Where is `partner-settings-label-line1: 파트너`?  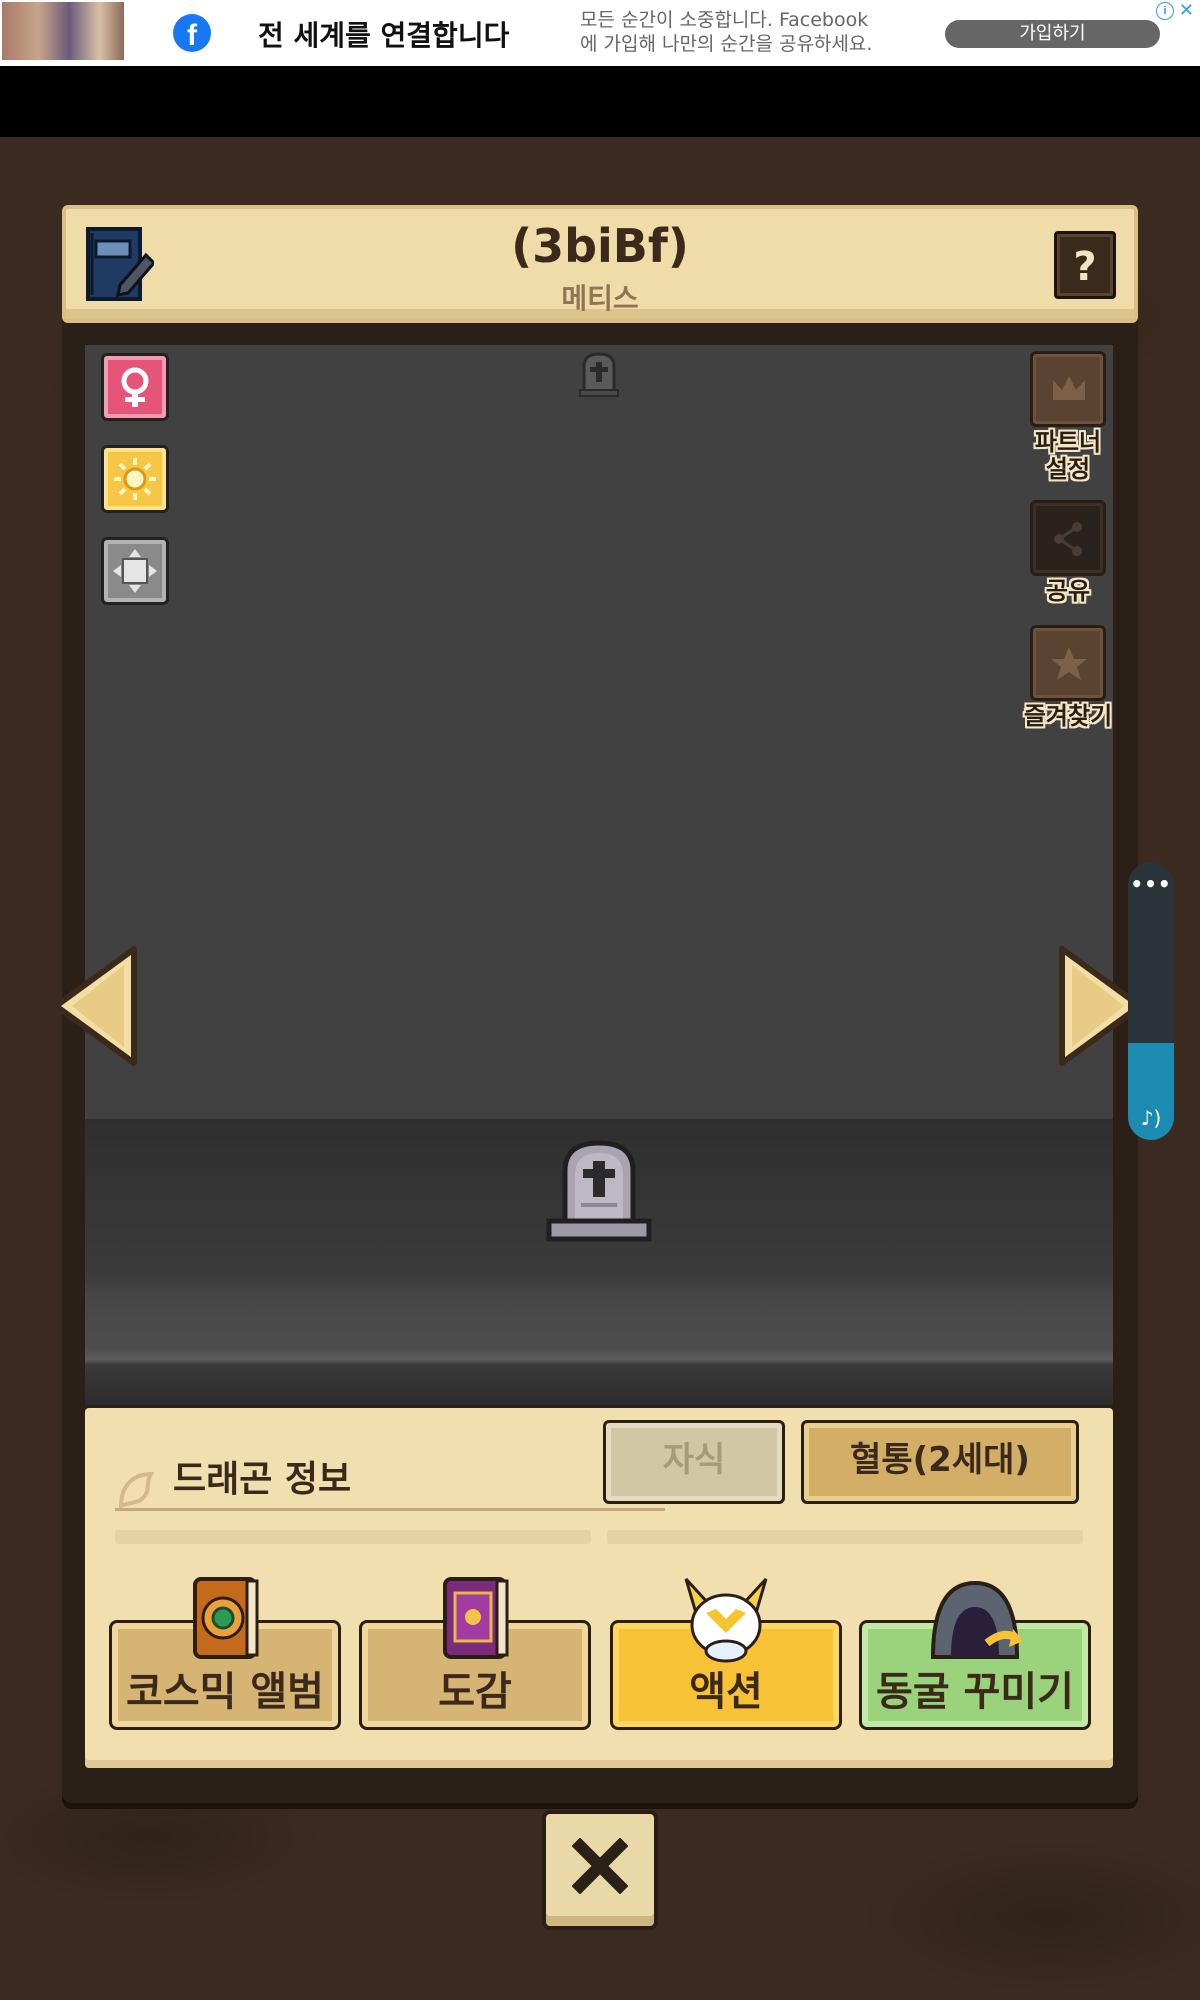
partner-settings-label-line1: 파트너 is located at coordinates (1068, 442).